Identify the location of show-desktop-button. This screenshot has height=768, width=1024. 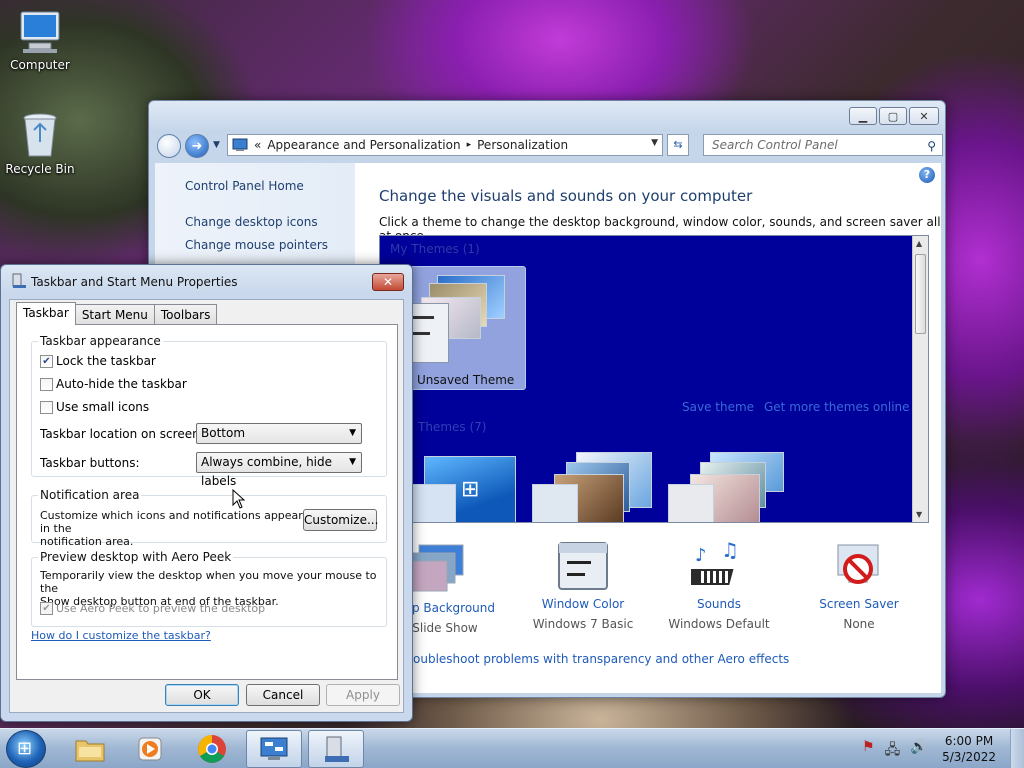
(1017, 748).